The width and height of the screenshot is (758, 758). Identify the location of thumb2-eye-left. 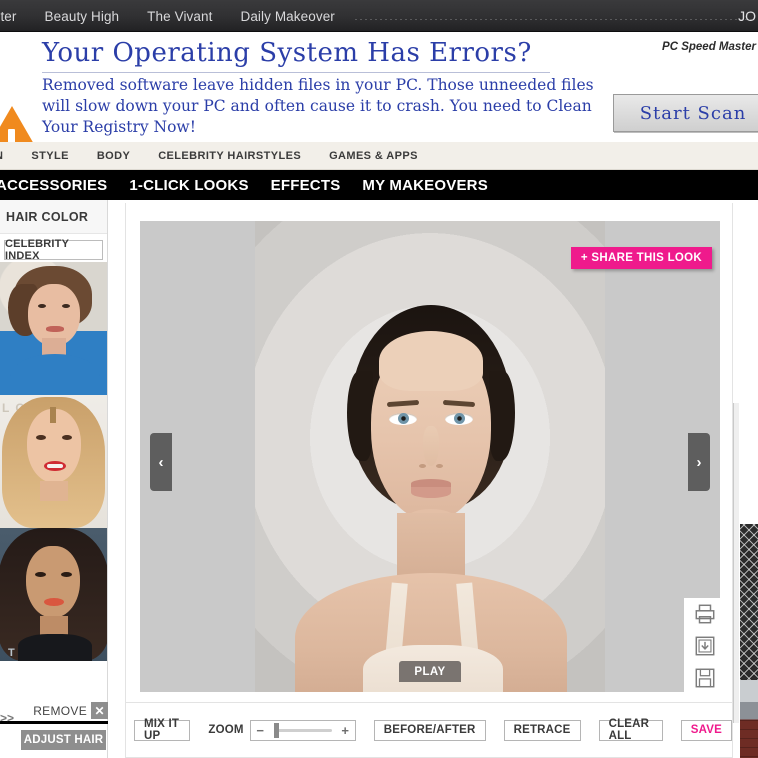
(41, 437).